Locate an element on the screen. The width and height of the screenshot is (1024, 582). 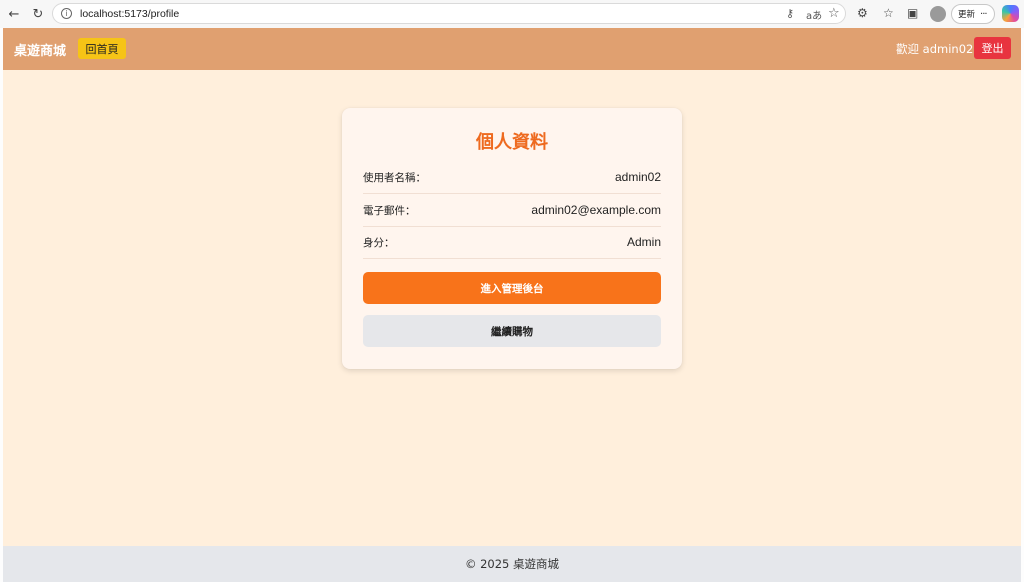
copilot-icon is located at coordinates (1010, 13).